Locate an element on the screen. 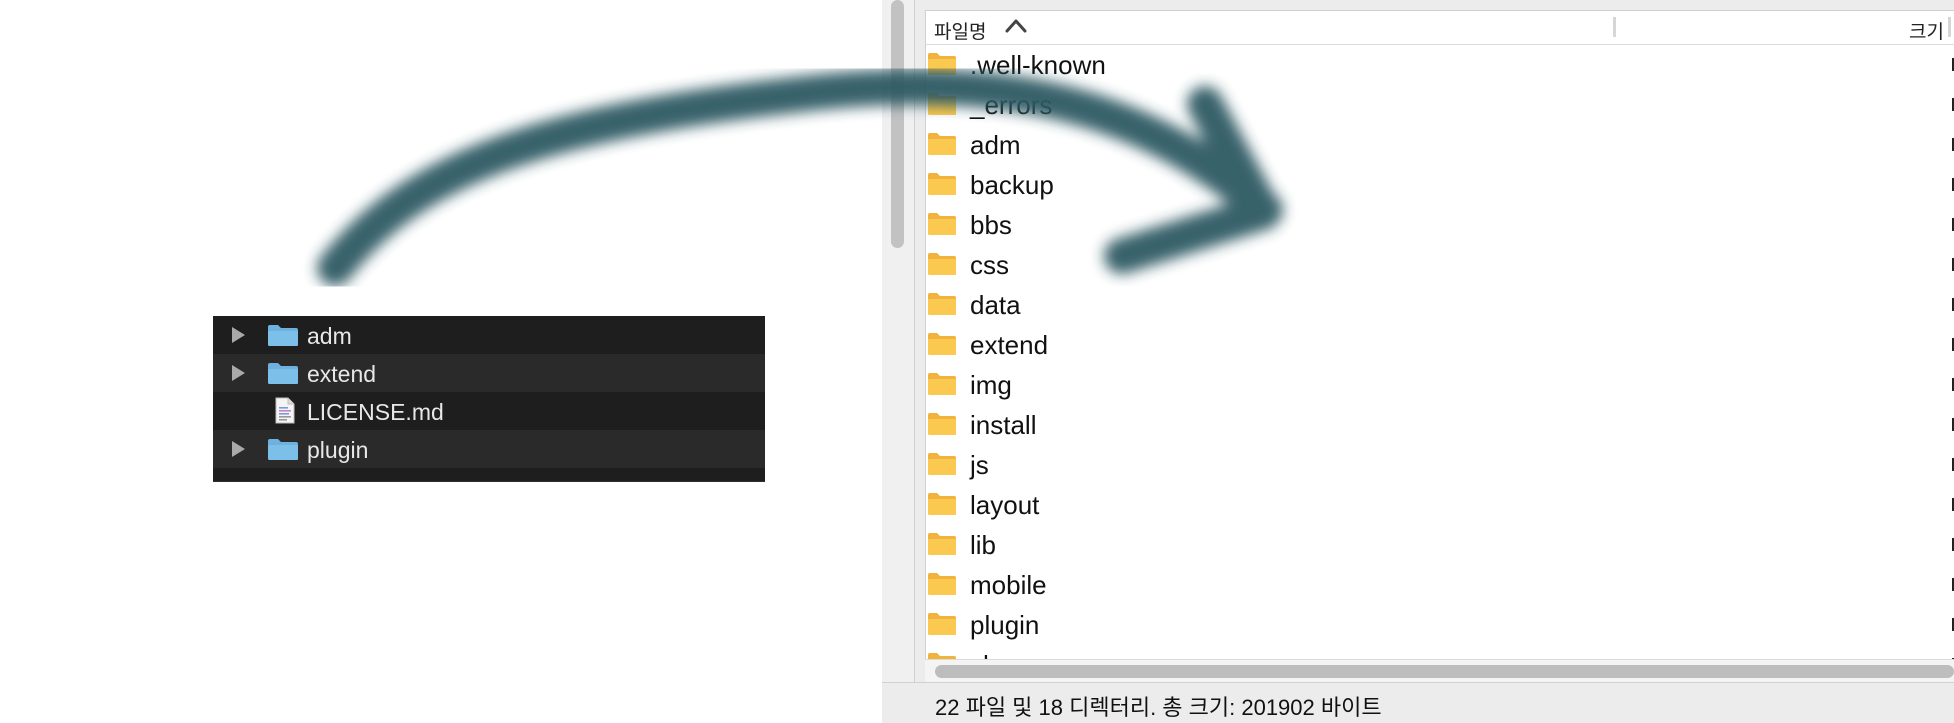 The width and height of the screenshot is (1954, 723). document-icon is located at coordinates (285, 410).